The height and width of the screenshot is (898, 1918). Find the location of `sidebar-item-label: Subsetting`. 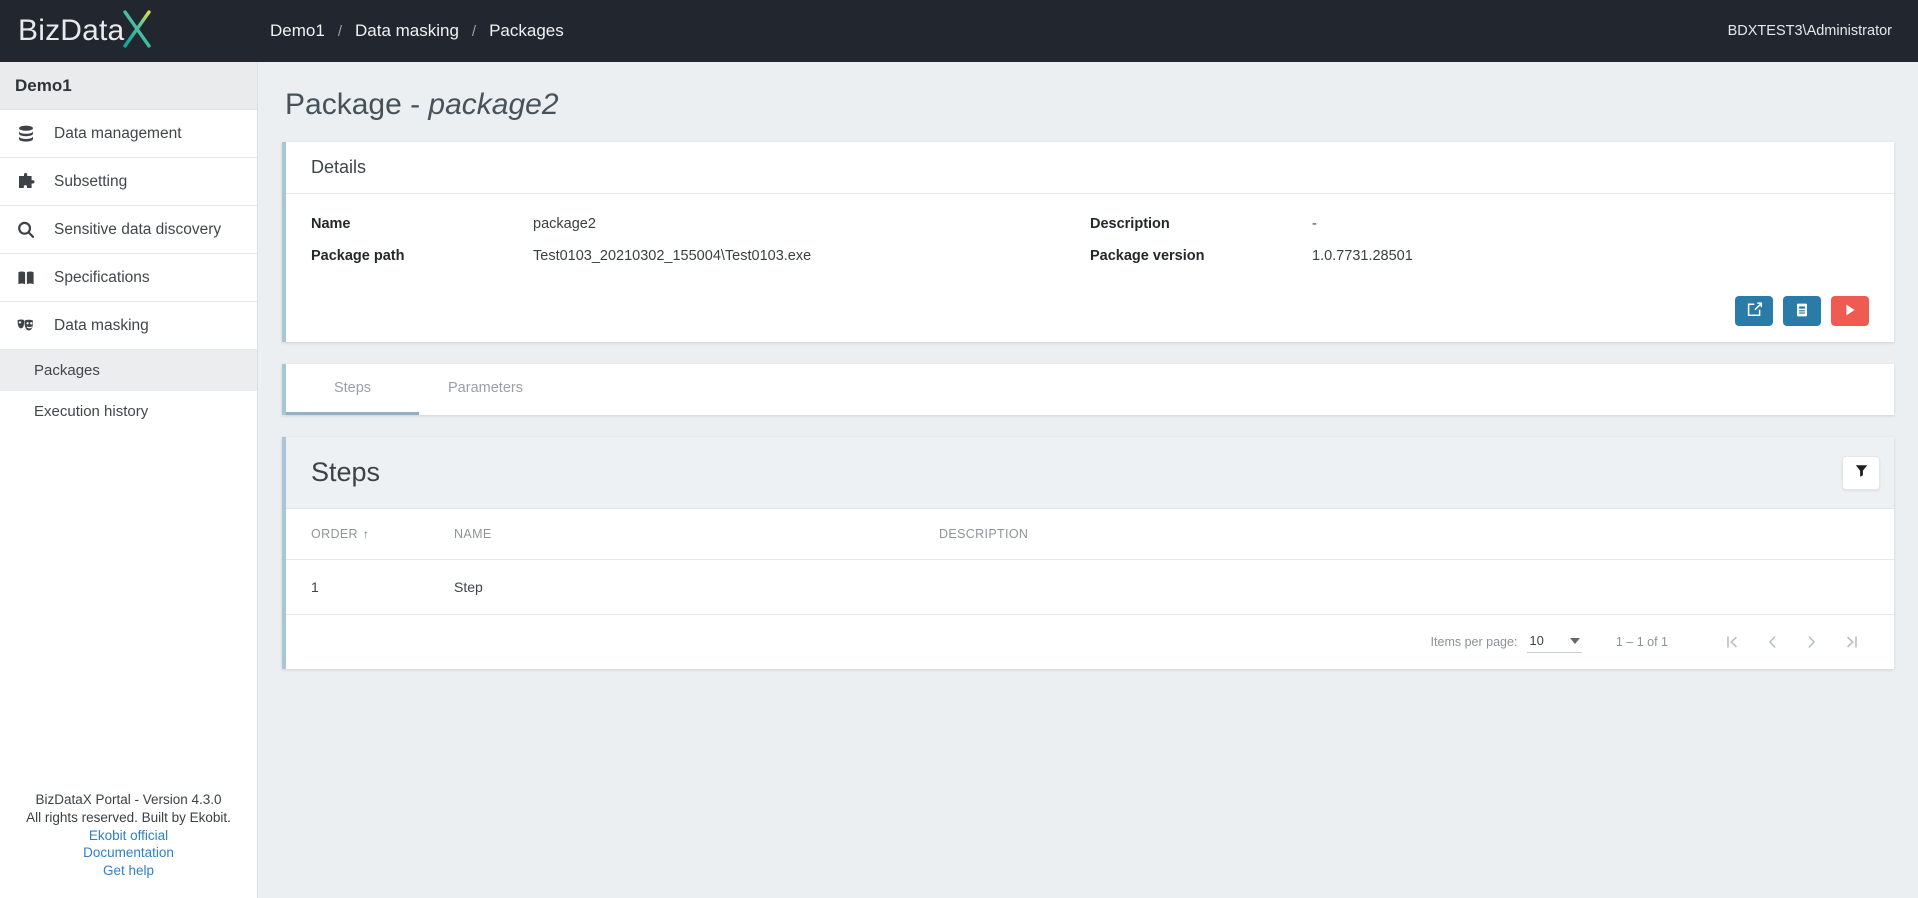

sidebar-item-label: Subsetting is located at coordinates (91, 181).